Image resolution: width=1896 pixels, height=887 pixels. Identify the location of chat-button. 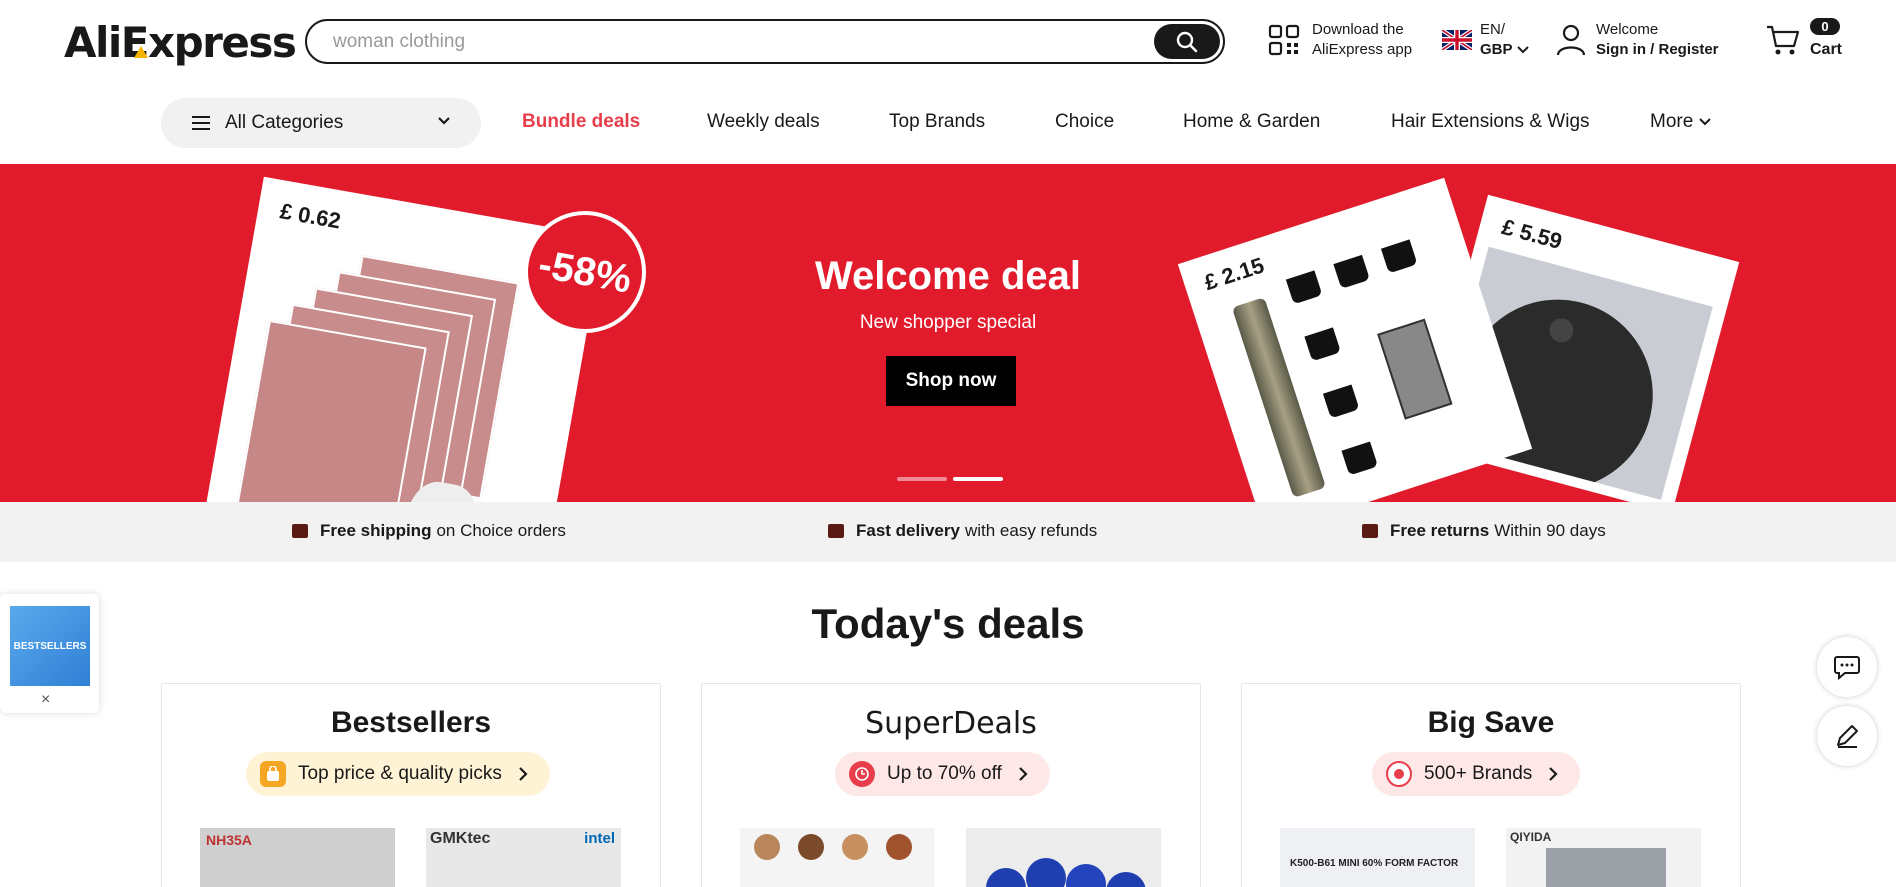
(1847, 667).